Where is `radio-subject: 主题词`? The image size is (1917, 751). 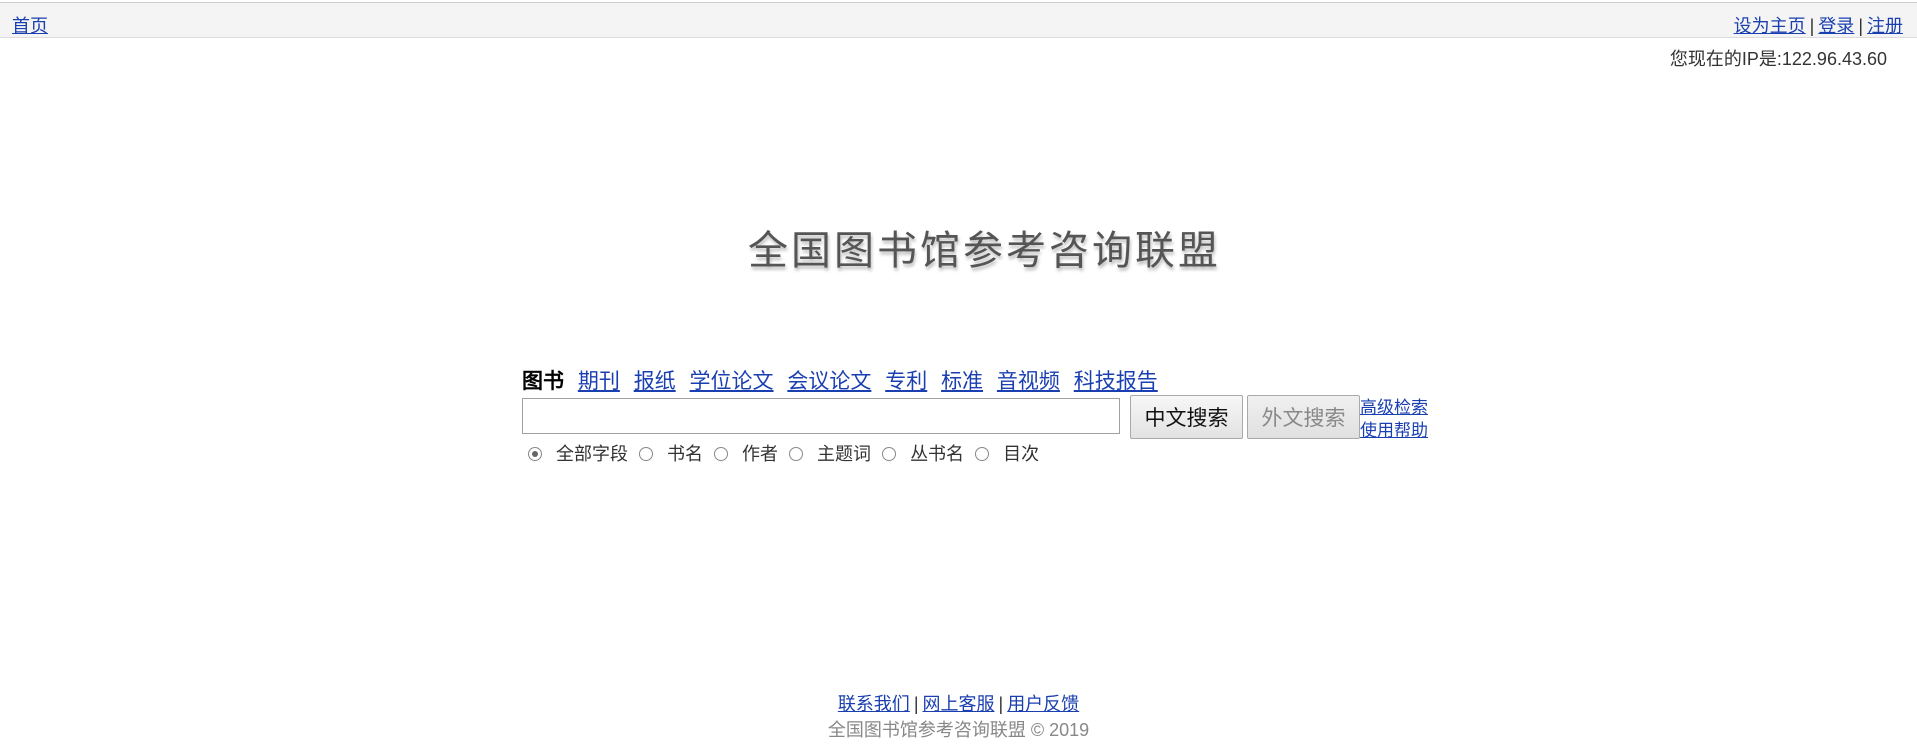 radio-subject: 主题词 is located at coordinates (830, 453).